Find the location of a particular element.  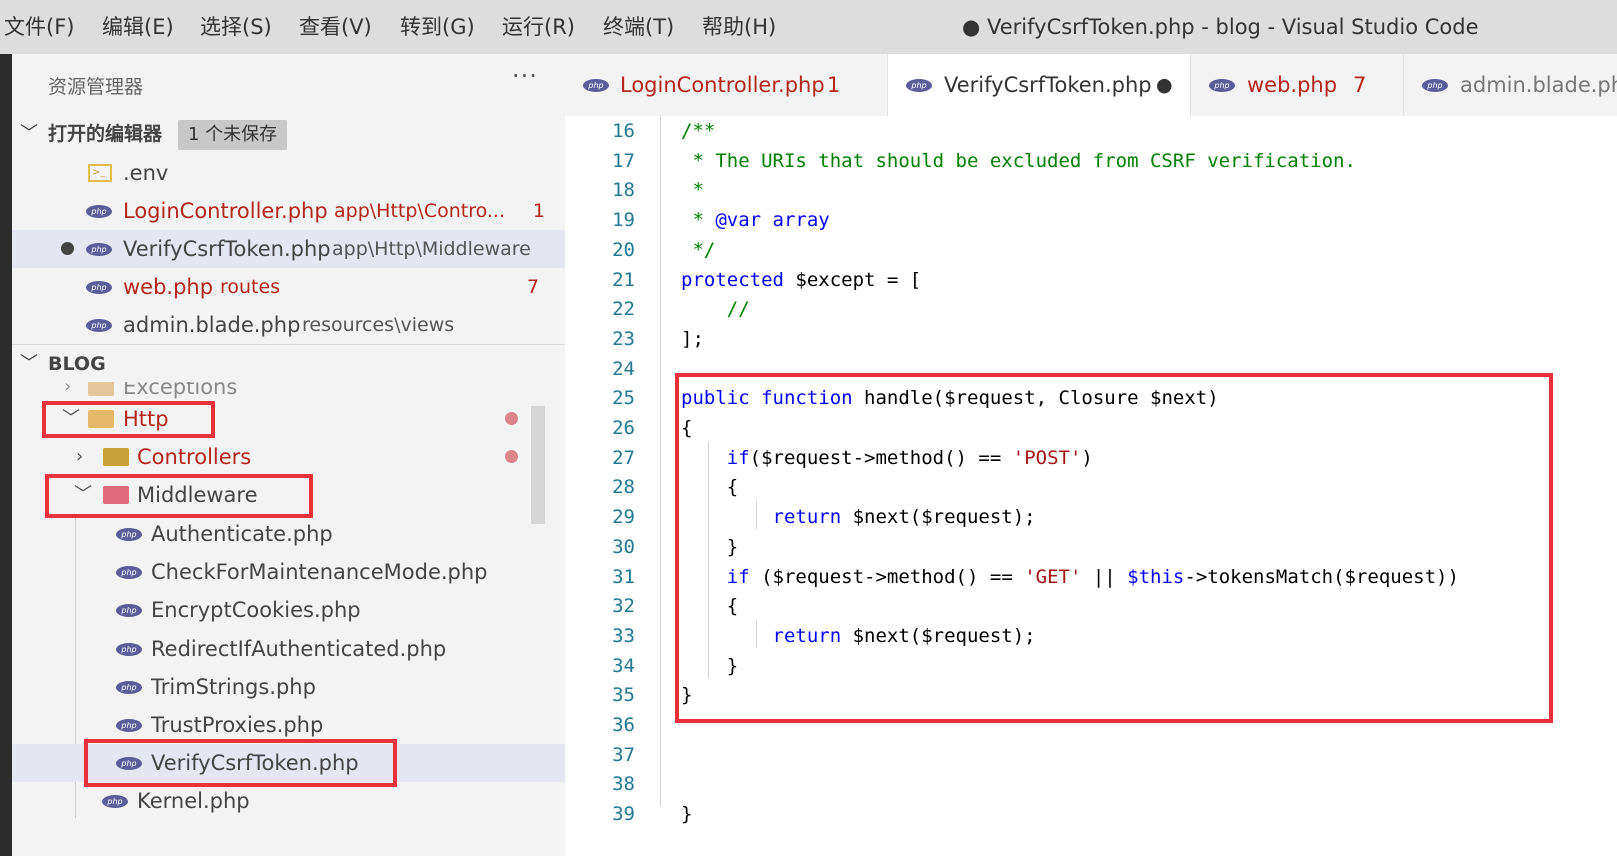

problem-count: 1 is located at coordinates (538, 211).